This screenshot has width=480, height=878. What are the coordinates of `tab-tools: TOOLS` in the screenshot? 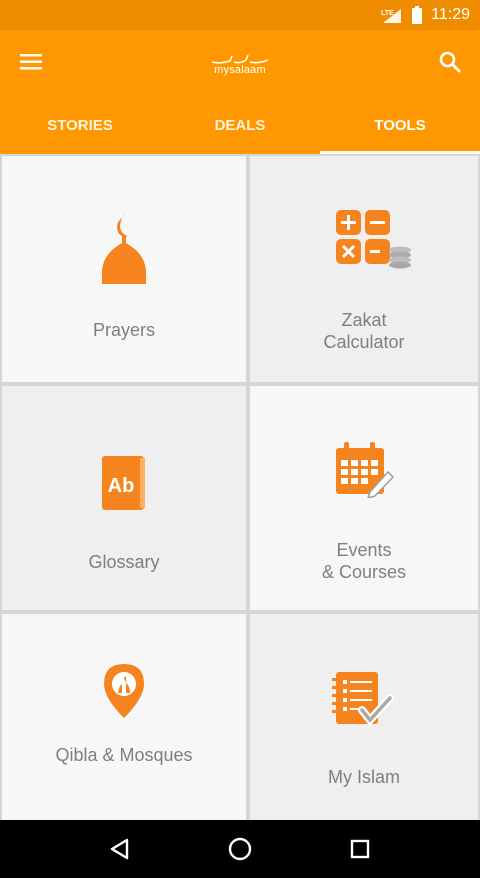 It's located at (400, 125).